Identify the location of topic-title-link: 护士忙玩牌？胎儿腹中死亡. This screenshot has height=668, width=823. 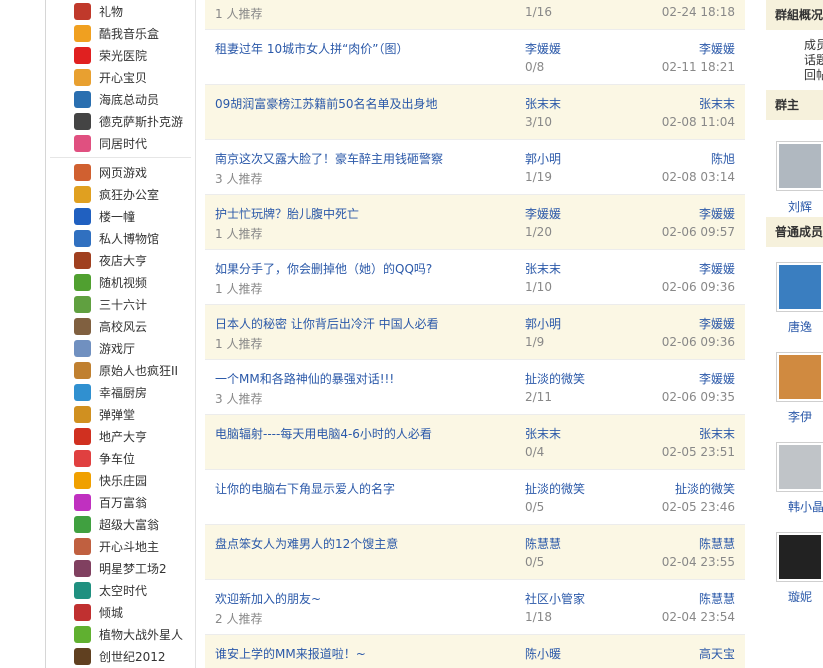
(287, 213).